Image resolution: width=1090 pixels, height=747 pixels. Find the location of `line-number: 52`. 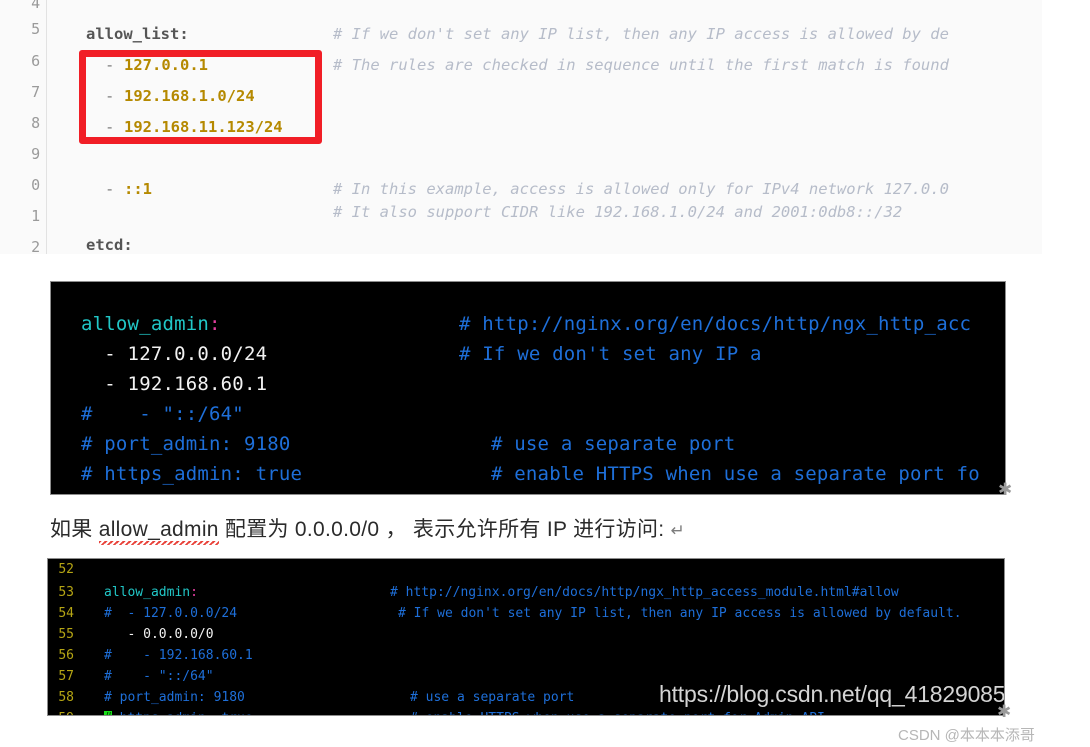

line-number: 52 is located at coordinates (66, 569).